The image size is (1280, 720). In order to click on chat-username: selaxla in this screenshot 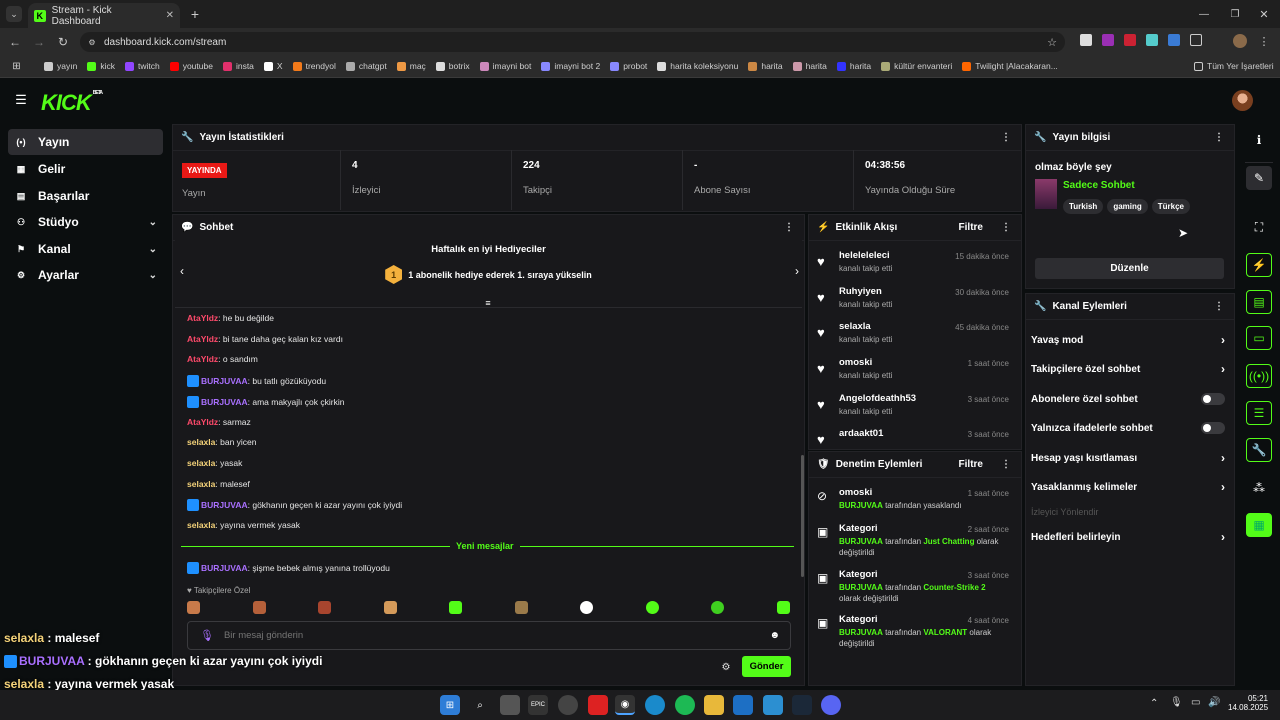, I will do `click(201, 484)`.